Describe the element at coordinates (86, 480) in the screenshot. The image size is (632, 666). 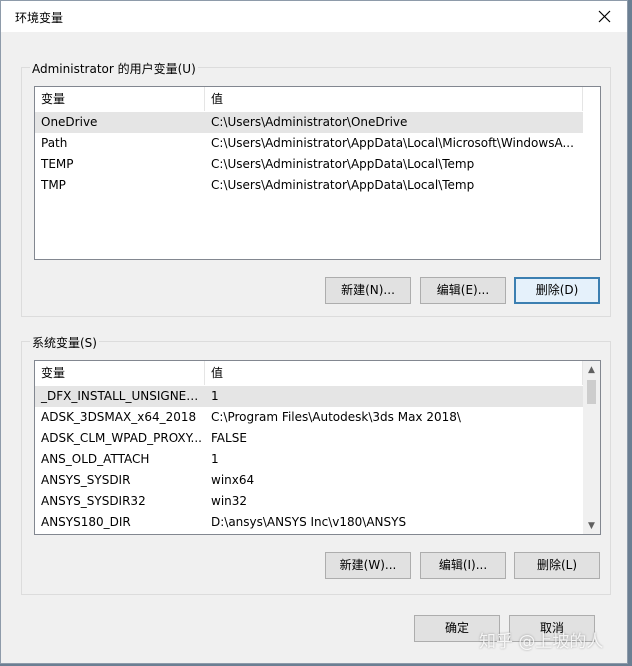
I see `variable-name: ANSYS_SYSDIR` at that location.